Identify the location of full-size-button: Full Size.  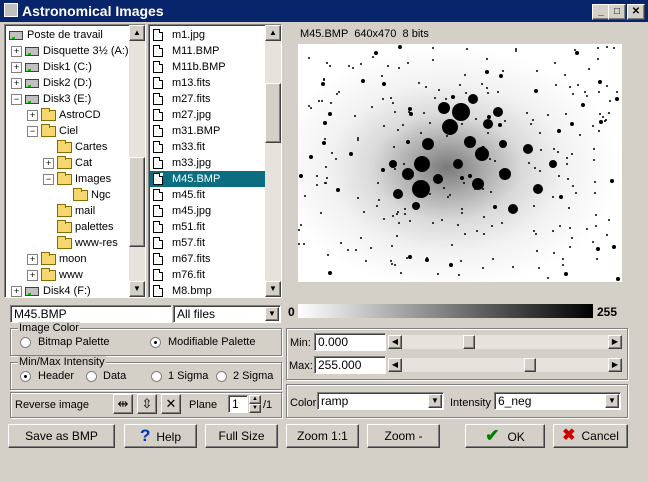
(241, 436).